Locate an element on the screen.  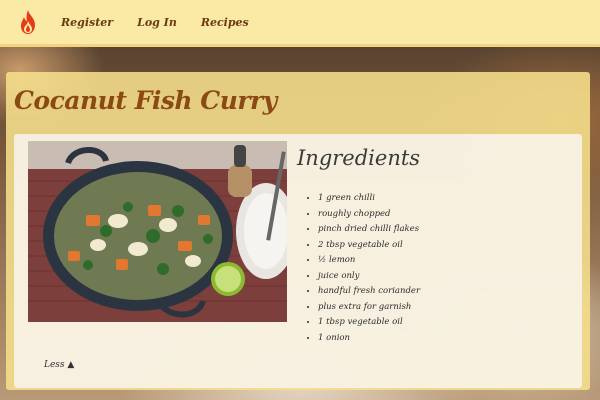
nav-link-register: Register is located at coordinates (87, 22).